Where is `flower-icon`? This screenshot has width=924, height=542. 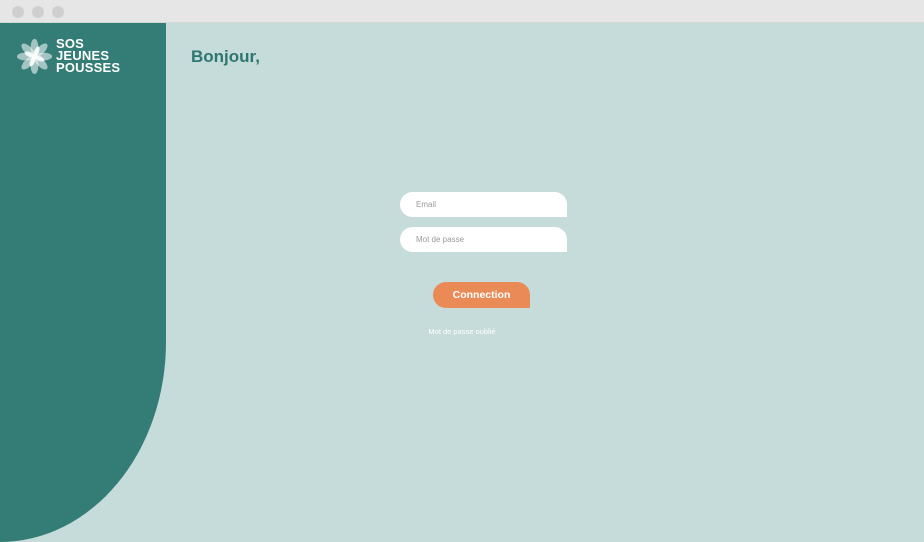 flower-icon is located at coordinates (34, 56).